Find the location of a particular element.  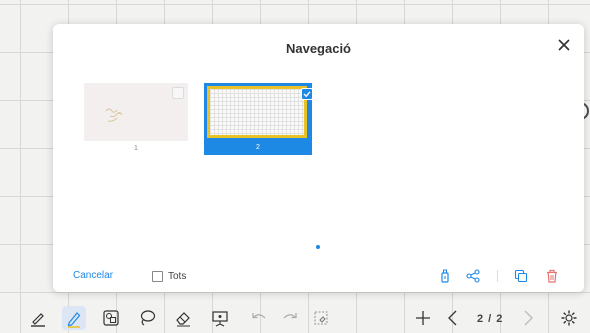

plus-icon is located at coordinates (423, 318).